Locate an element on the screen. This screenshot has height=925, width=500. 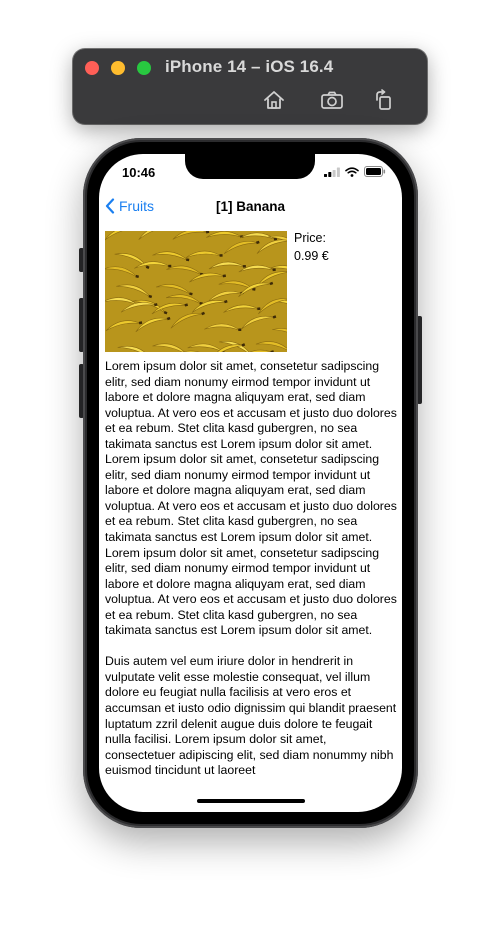
rotate-icon is located at coordinates (383, 99).